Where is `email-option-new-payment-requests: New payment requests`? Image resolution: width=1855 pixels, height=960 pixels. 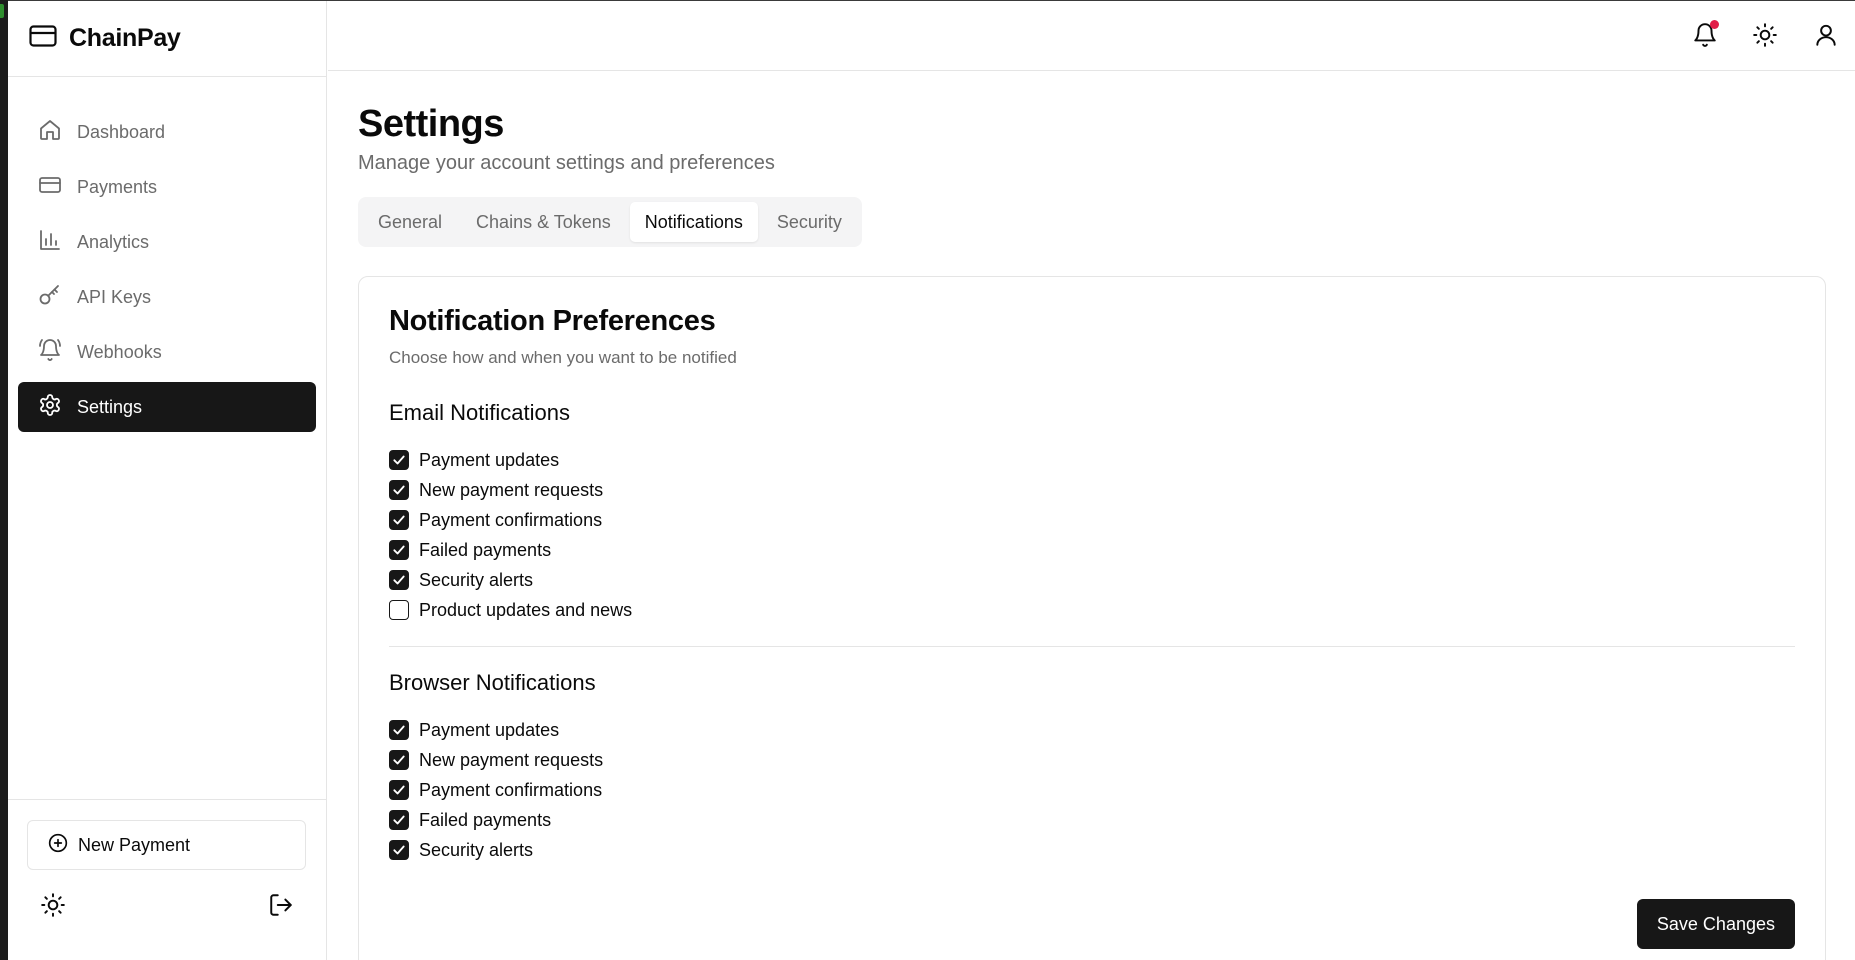
email-option-new-payment-requests: New payment requests is located at coordinates (1092, 490).